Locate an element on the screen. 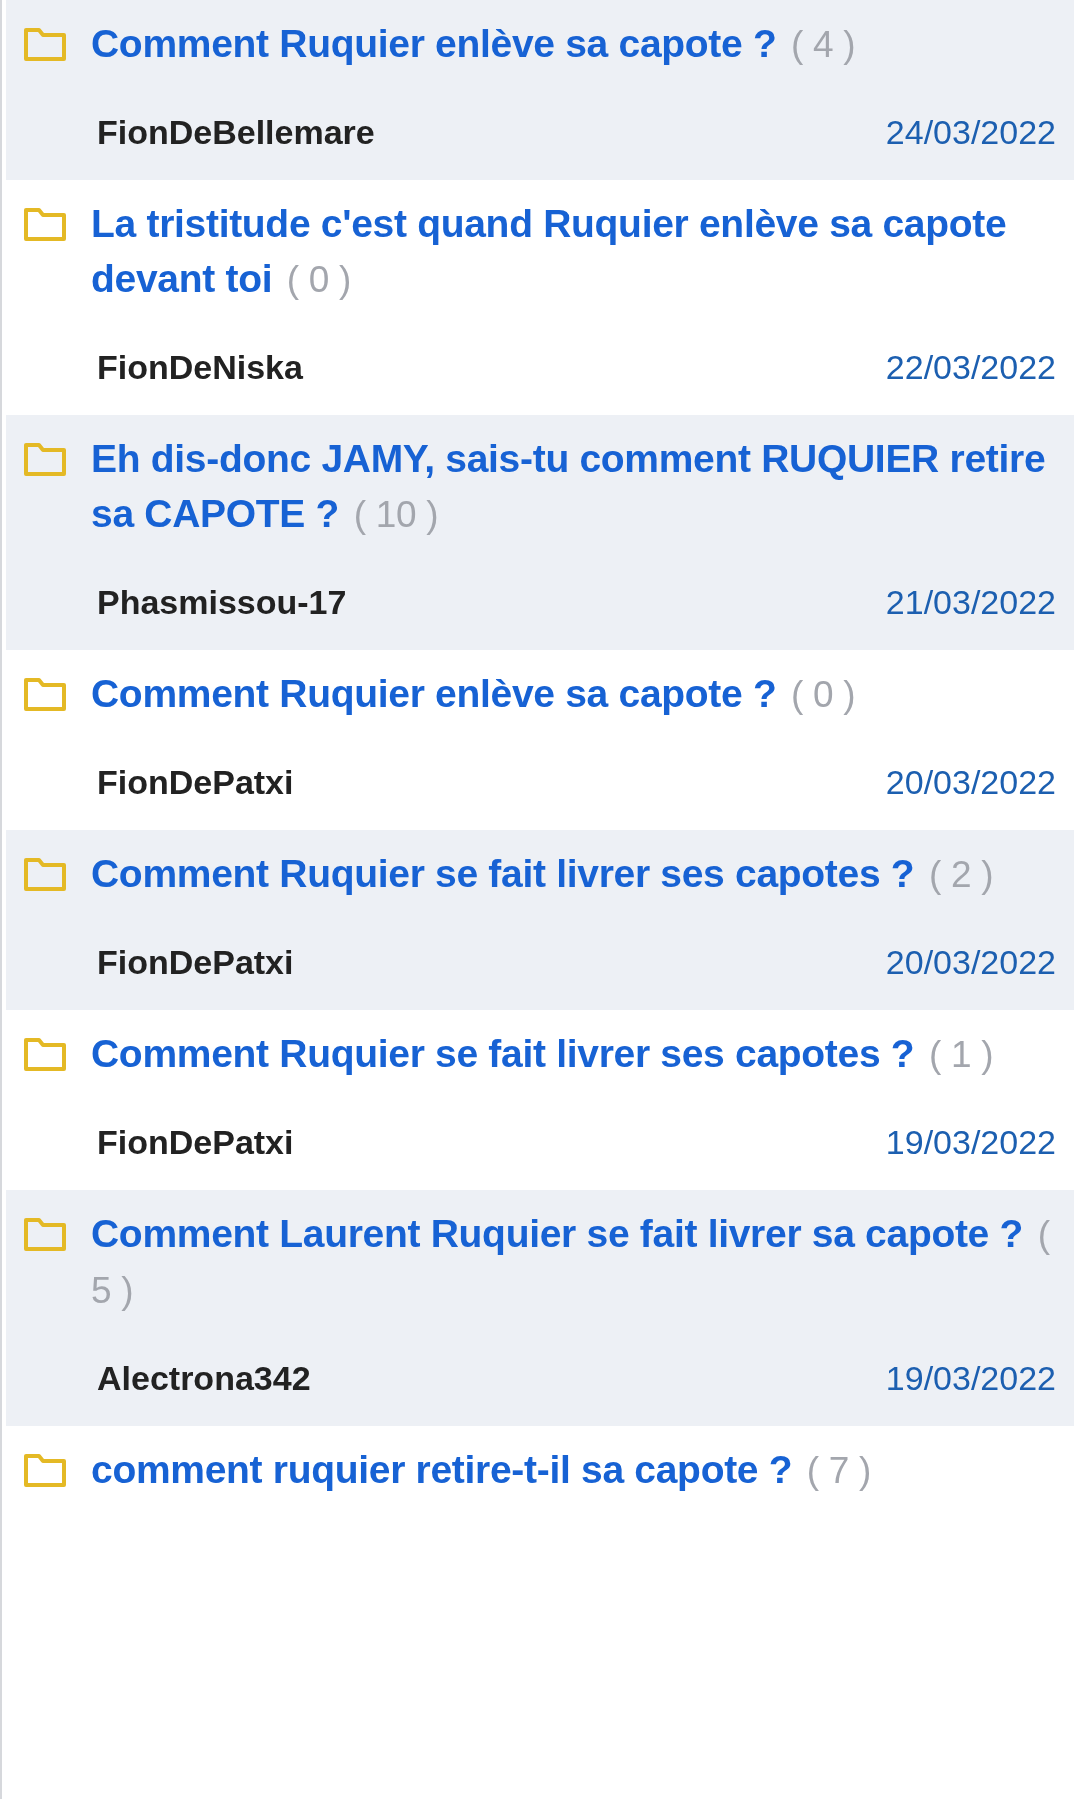 Image resolution: width=1080 pixels, height=1799 pixels. topic-row: Comment Laurent Ruquier se fait livrer sa capote ? ( 5 ) Alectrona342 19/03/2022 is located at coordinates (540, 1308).